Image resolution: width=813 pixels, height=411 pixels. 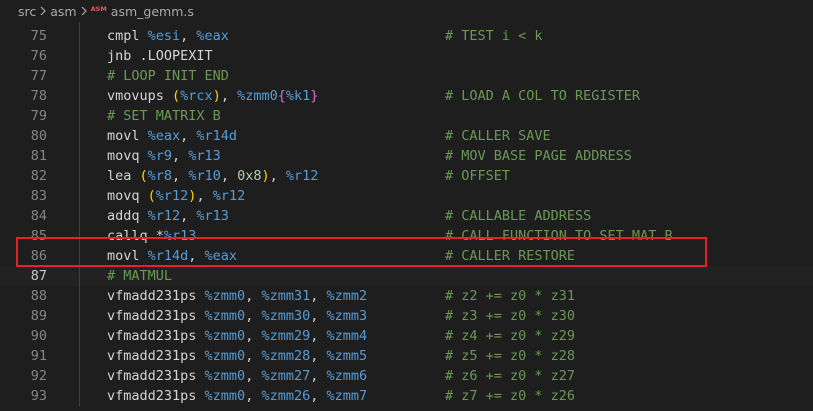 I want to click on code-text: # LOOP INIT END, so click(x=168, y=76).